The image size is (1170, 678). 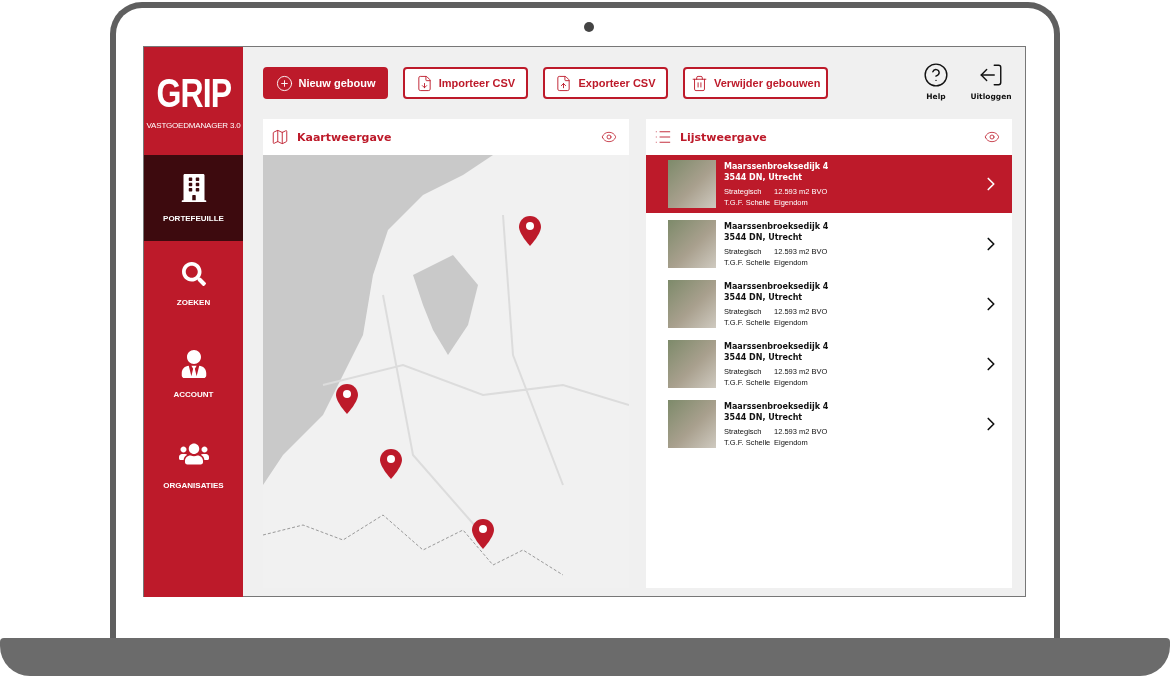 I want to click on sidebar-item: ORGANISATIES, so click(x=193, y=464).